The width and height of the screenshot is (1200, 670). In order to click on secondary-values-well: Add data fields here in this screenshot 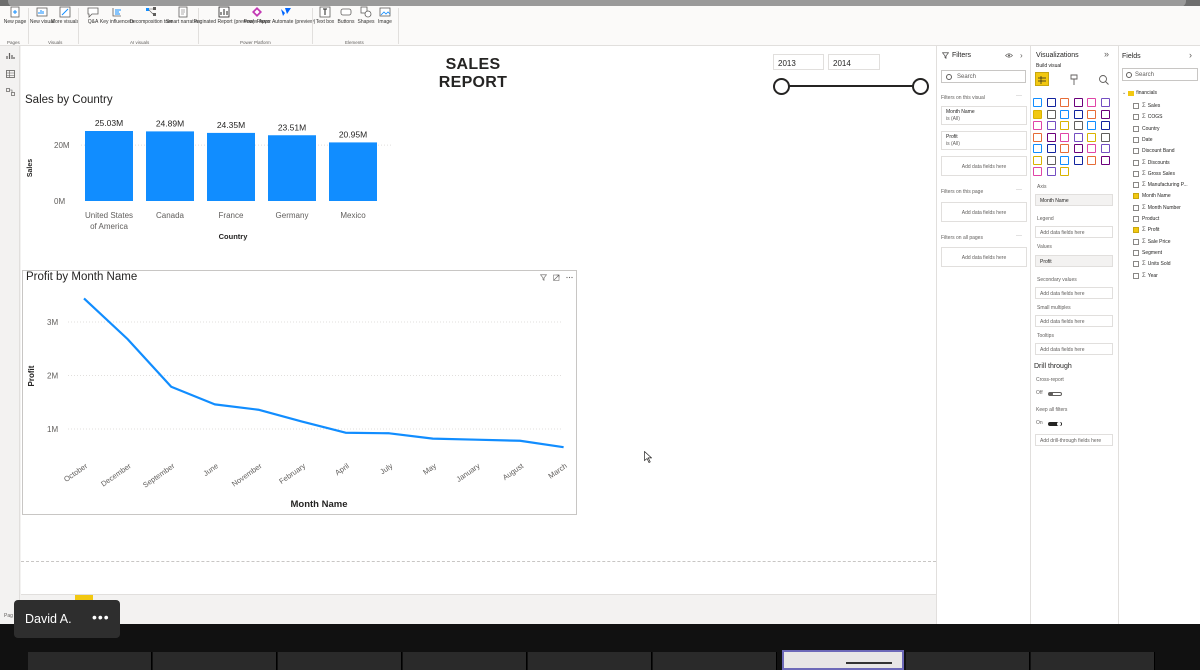, I will do `click(1074, 293)`.